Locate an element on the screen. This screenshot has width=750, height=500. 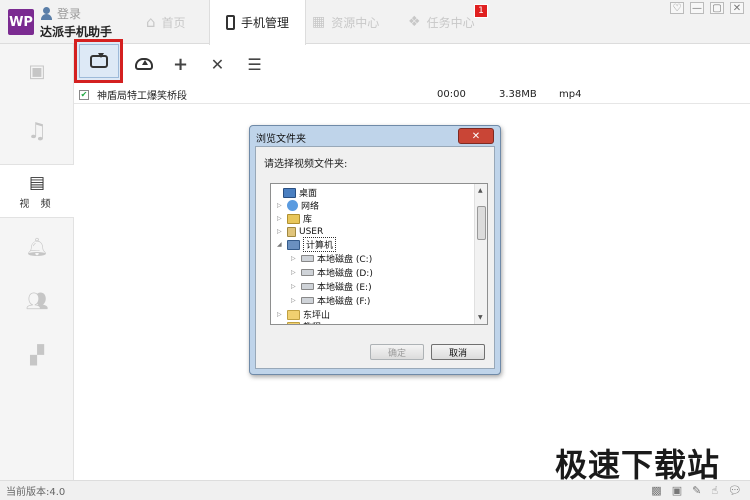
contacts-icon: 👥︎ is located at coordinates (37, 301).